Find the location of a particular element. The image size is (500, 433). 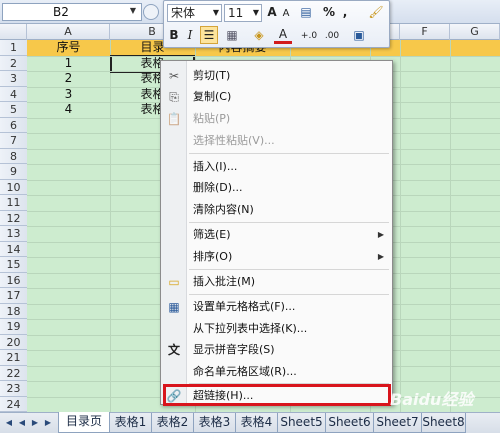

sheet-tab: 目录页 is located at coordinates (84, 422).